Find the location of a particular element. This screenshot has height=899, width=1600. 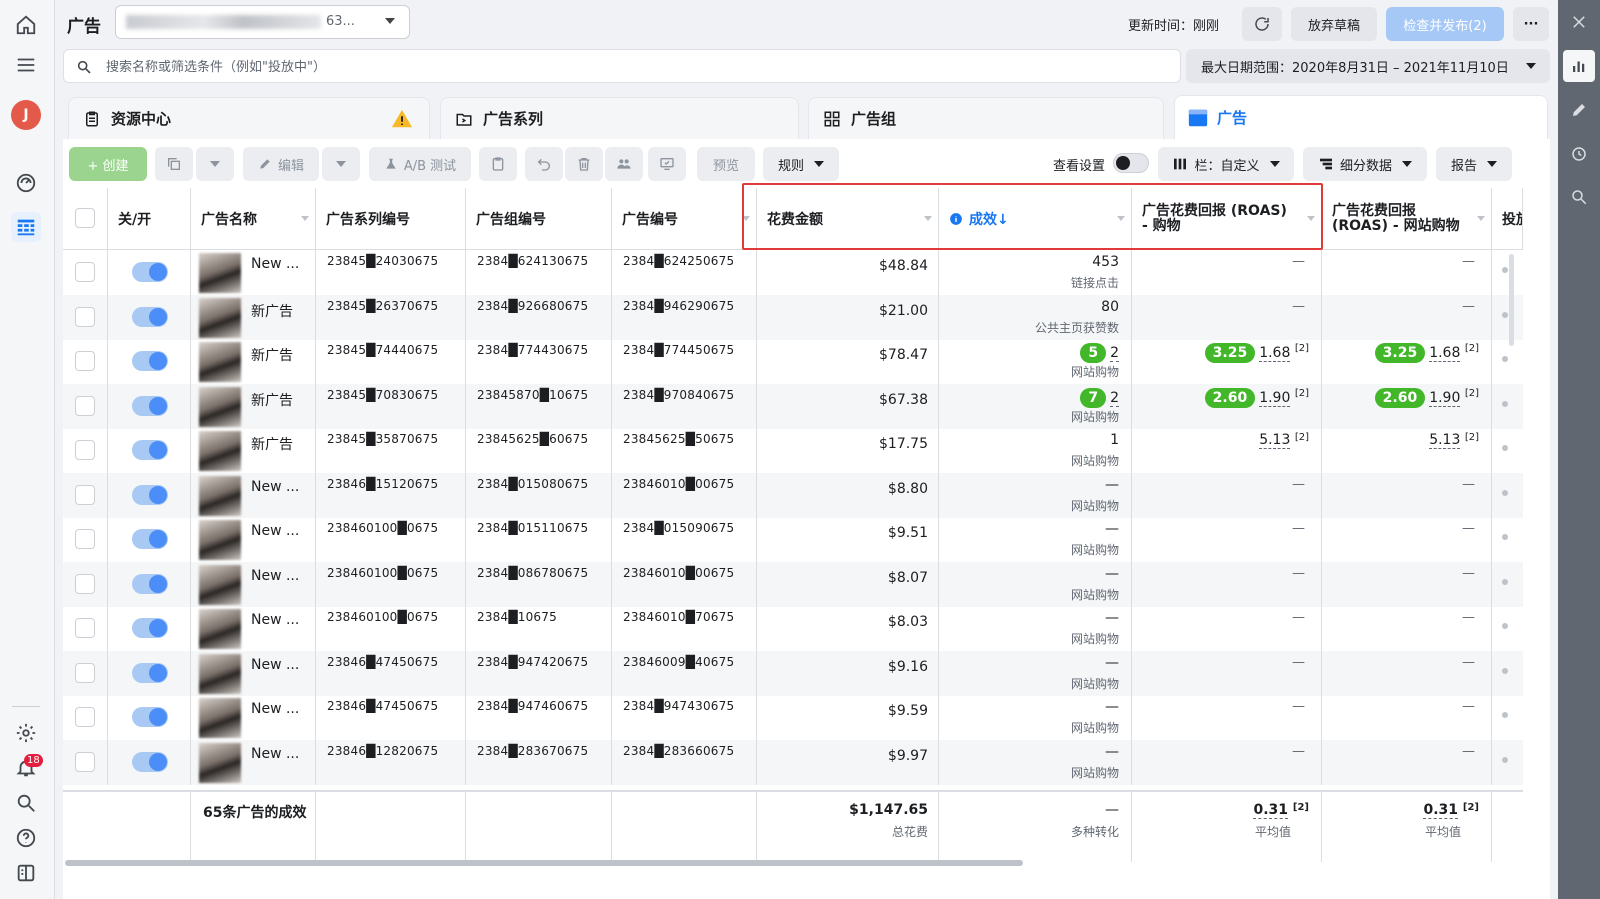

search-icon is located at coordinates (26, 803).